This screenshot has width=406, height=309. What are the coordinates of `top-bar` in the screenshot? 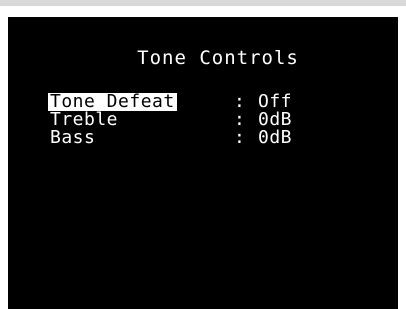 It's located at (203, 3).